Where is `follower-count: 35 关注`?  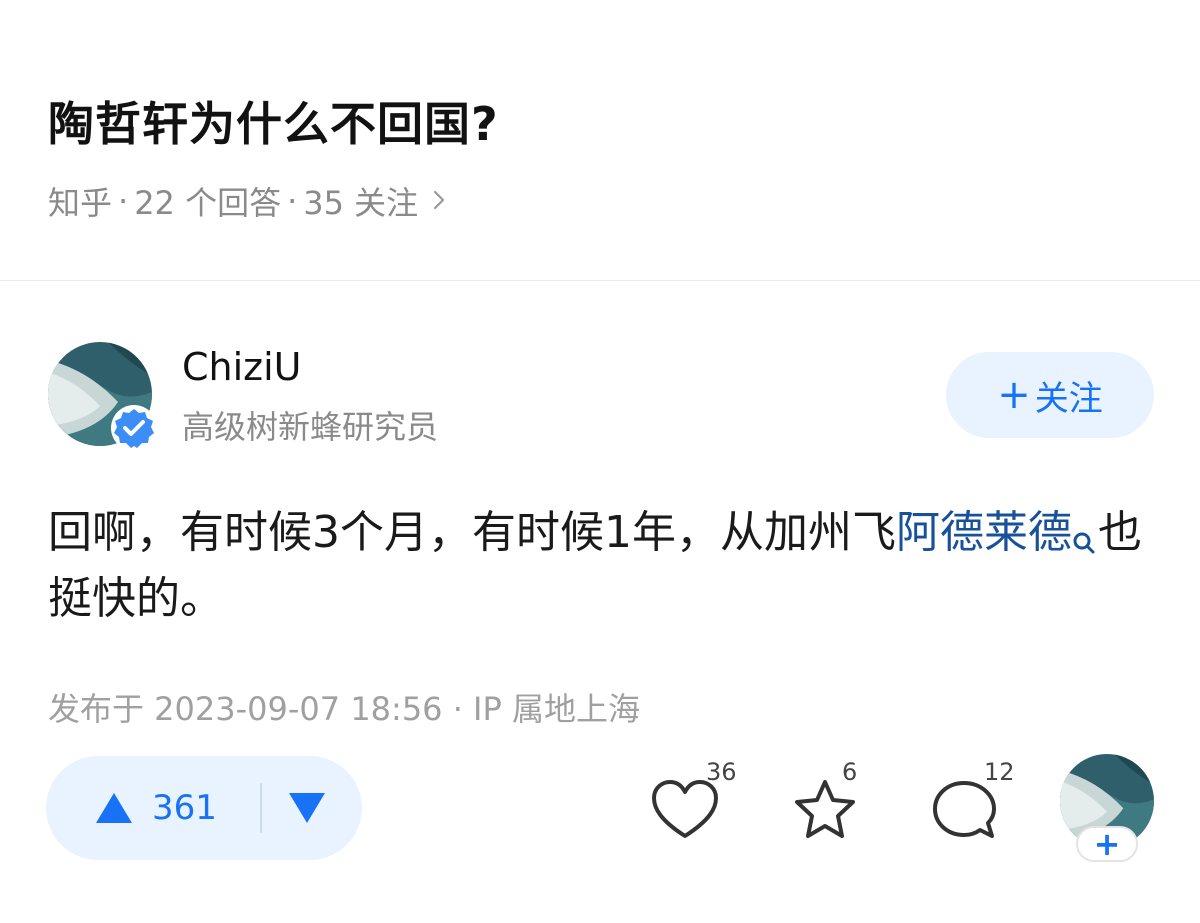
follower-count: 35 关注 is located at coordinates (361, 203).